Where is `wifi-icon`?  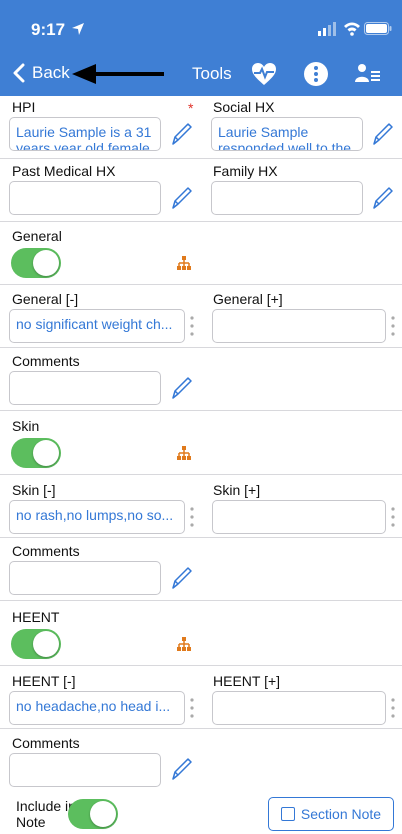
wifi-icon is located at coordinates (352, 29).